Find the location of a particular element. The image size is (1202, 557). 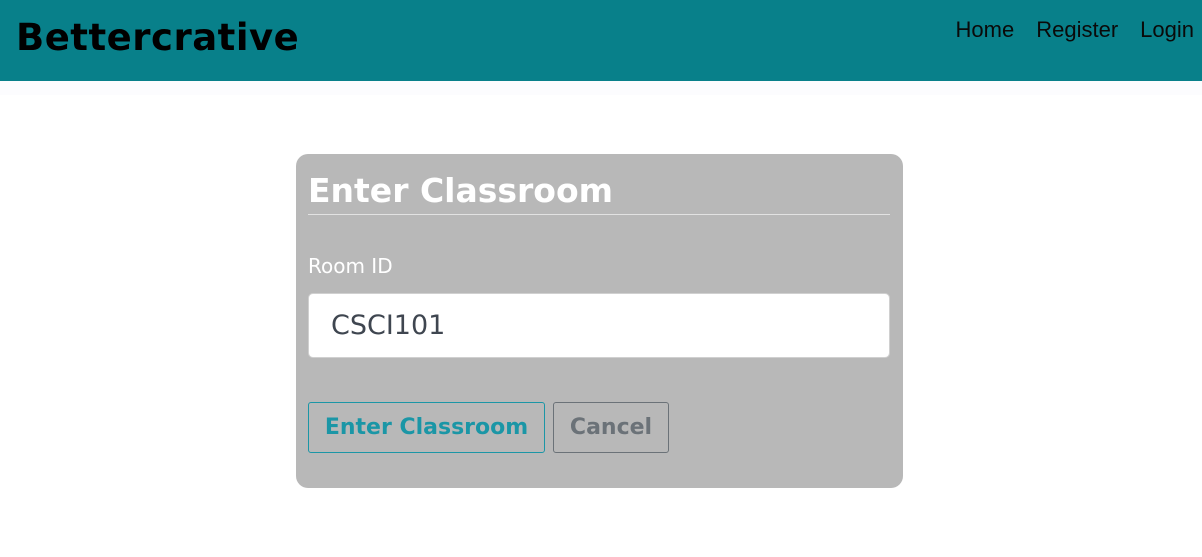

top-navbar: Bettercrative Home Register Login is located at coordinates (601, 40).